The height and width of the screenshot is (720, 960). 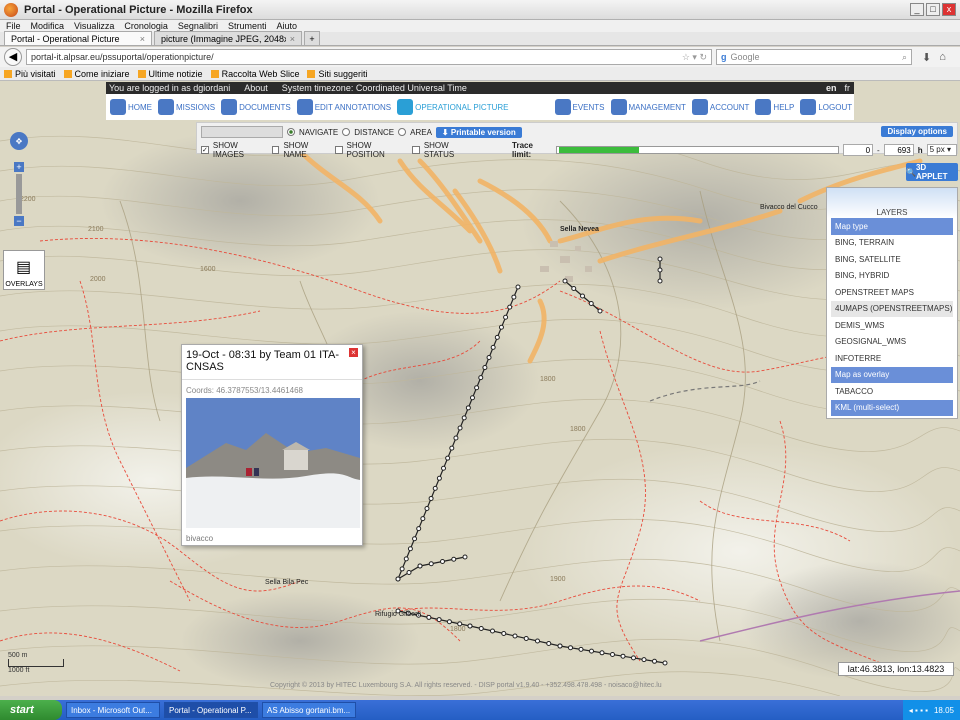 What do you see at coordinates (146, 26) in the screenshot?
I see `menu-cronologia: Cronologia` at bounding box center [146, 26].